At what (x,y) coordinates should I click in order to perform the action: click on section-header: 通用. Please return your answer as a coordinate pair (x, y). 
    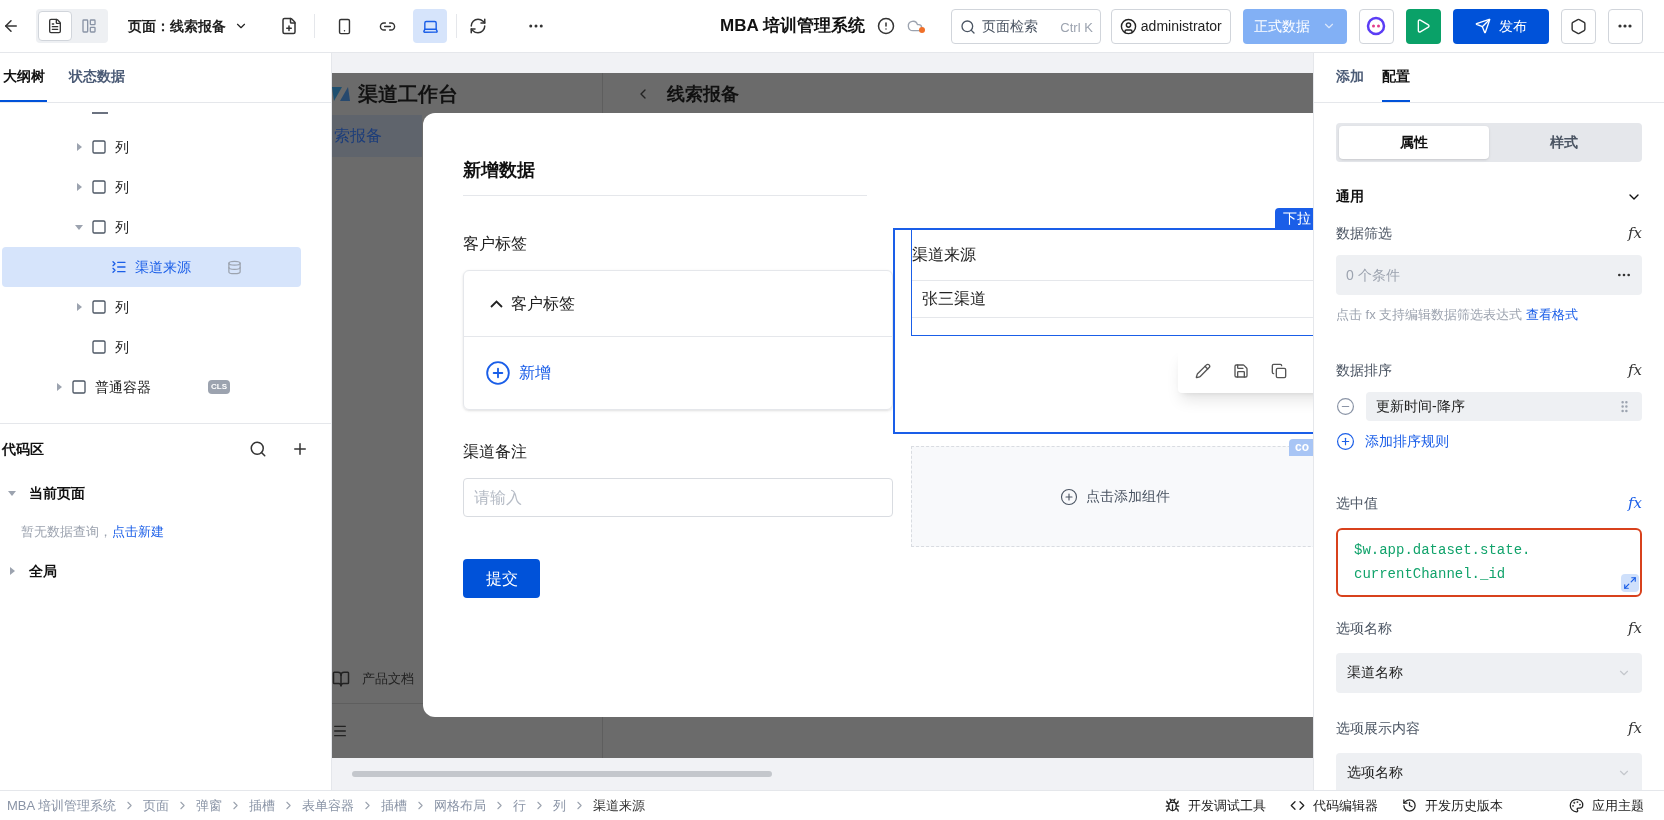
    Looking at the image, I should click on (1489, 196).